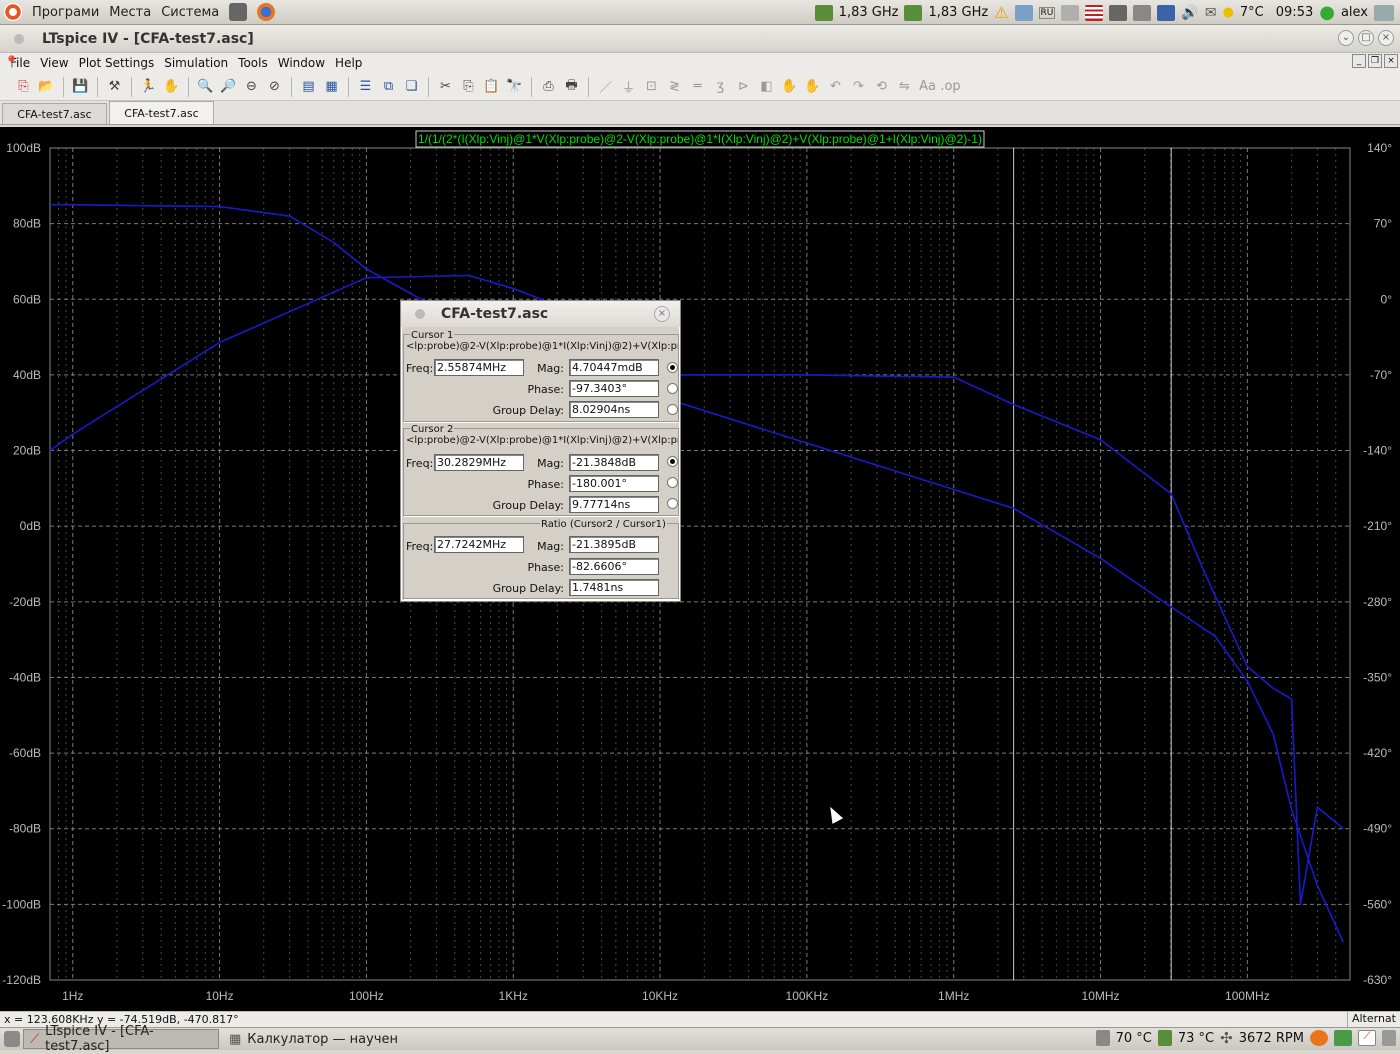 The image size is (1400, 1054). What do you see at coordinates (514, 86) in the screenshot?
I see `find-icon: 🔭` at bounding box center [514, 86].